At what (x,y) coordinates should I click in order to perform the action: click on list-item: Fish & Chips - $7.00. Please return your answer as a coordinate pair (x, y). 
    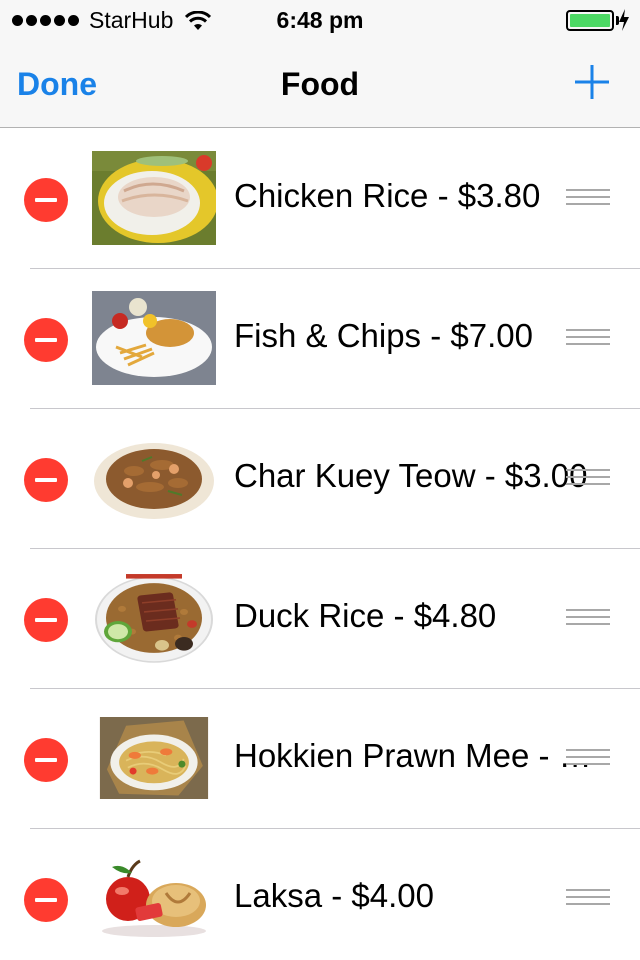
    Looking at the image, I should click on (320, 339).